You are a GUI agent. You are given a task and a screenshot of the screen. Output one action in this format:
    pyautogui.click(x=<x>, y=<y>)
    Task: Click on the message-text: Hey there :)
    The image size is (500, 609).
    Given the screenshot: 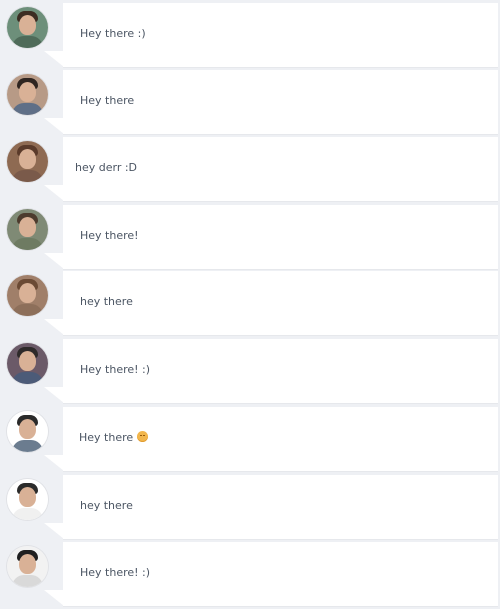 What is the action you would take?
    pyautogui.click(x=113, y=33)
    